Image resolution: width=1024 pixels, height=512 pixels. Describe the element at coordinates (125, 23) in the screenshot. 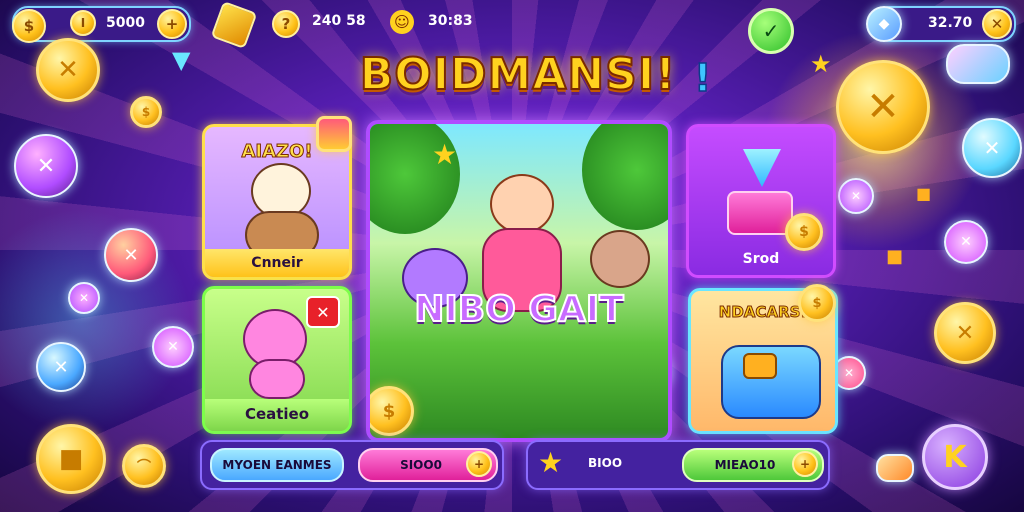

I see `coin-value: 5000` at that location.